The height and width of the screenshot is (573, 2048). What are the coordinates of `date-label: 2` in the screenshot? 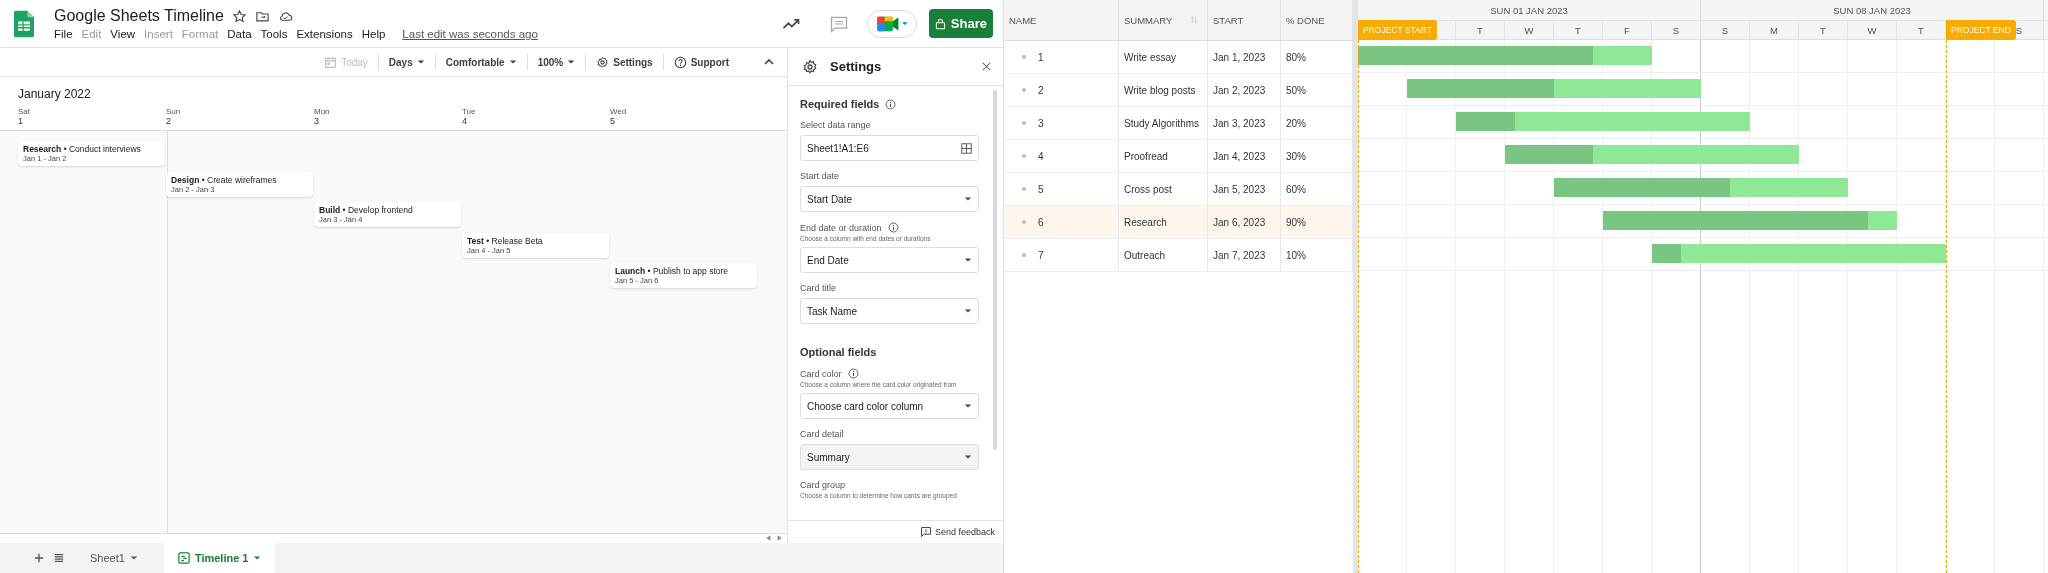 It's located at (169, 121).